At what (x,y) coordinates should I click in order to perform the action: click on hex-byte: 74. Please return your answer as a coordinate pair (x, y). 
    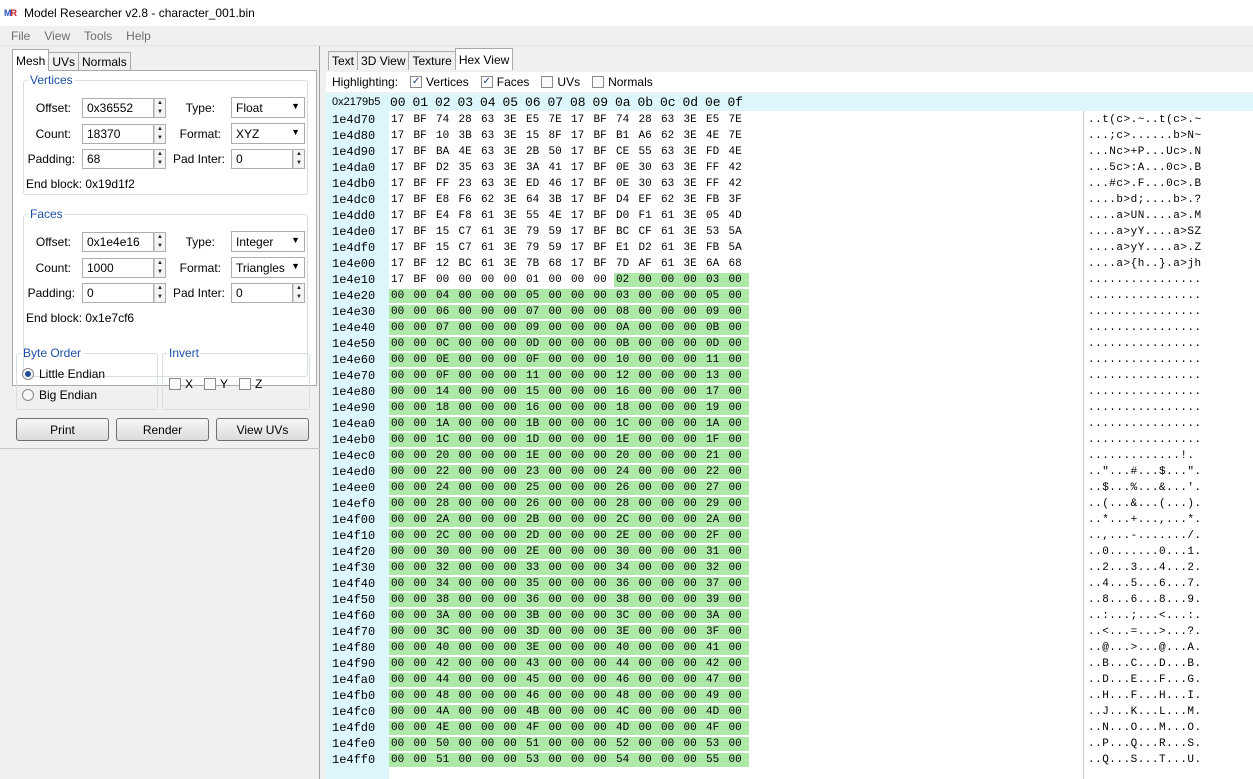
    Looking at the image, I should click on (445, 120).